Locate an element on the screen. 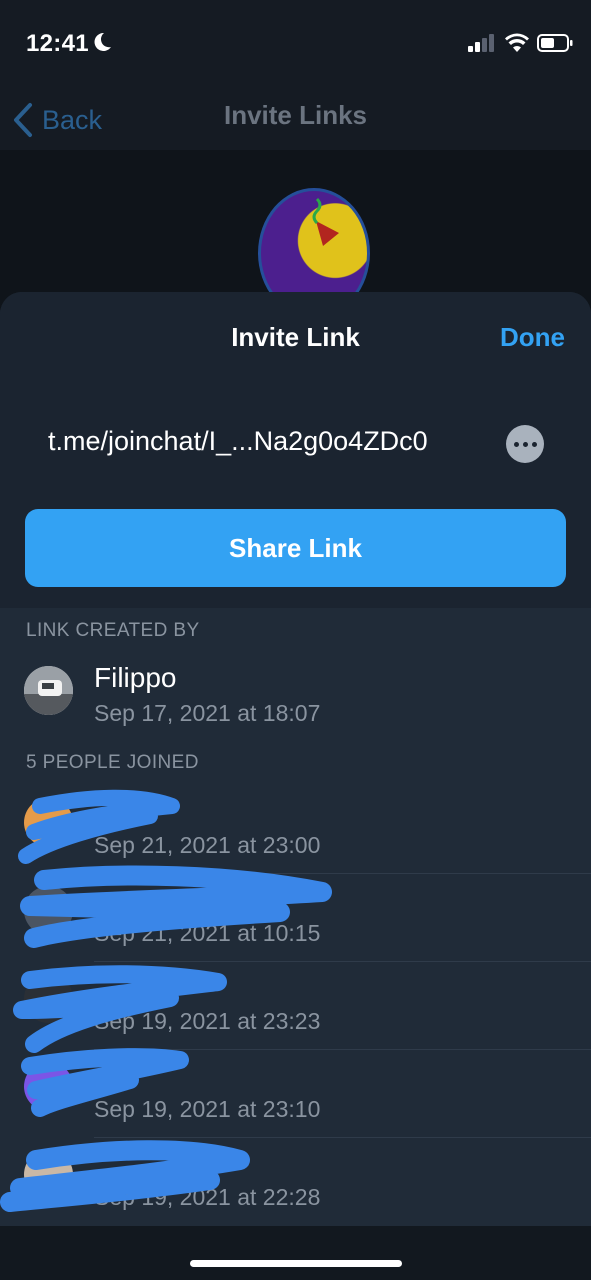 The image size is (591, 1280). navigation-bar: Back Invite Links is located at coordinates (295, 120).